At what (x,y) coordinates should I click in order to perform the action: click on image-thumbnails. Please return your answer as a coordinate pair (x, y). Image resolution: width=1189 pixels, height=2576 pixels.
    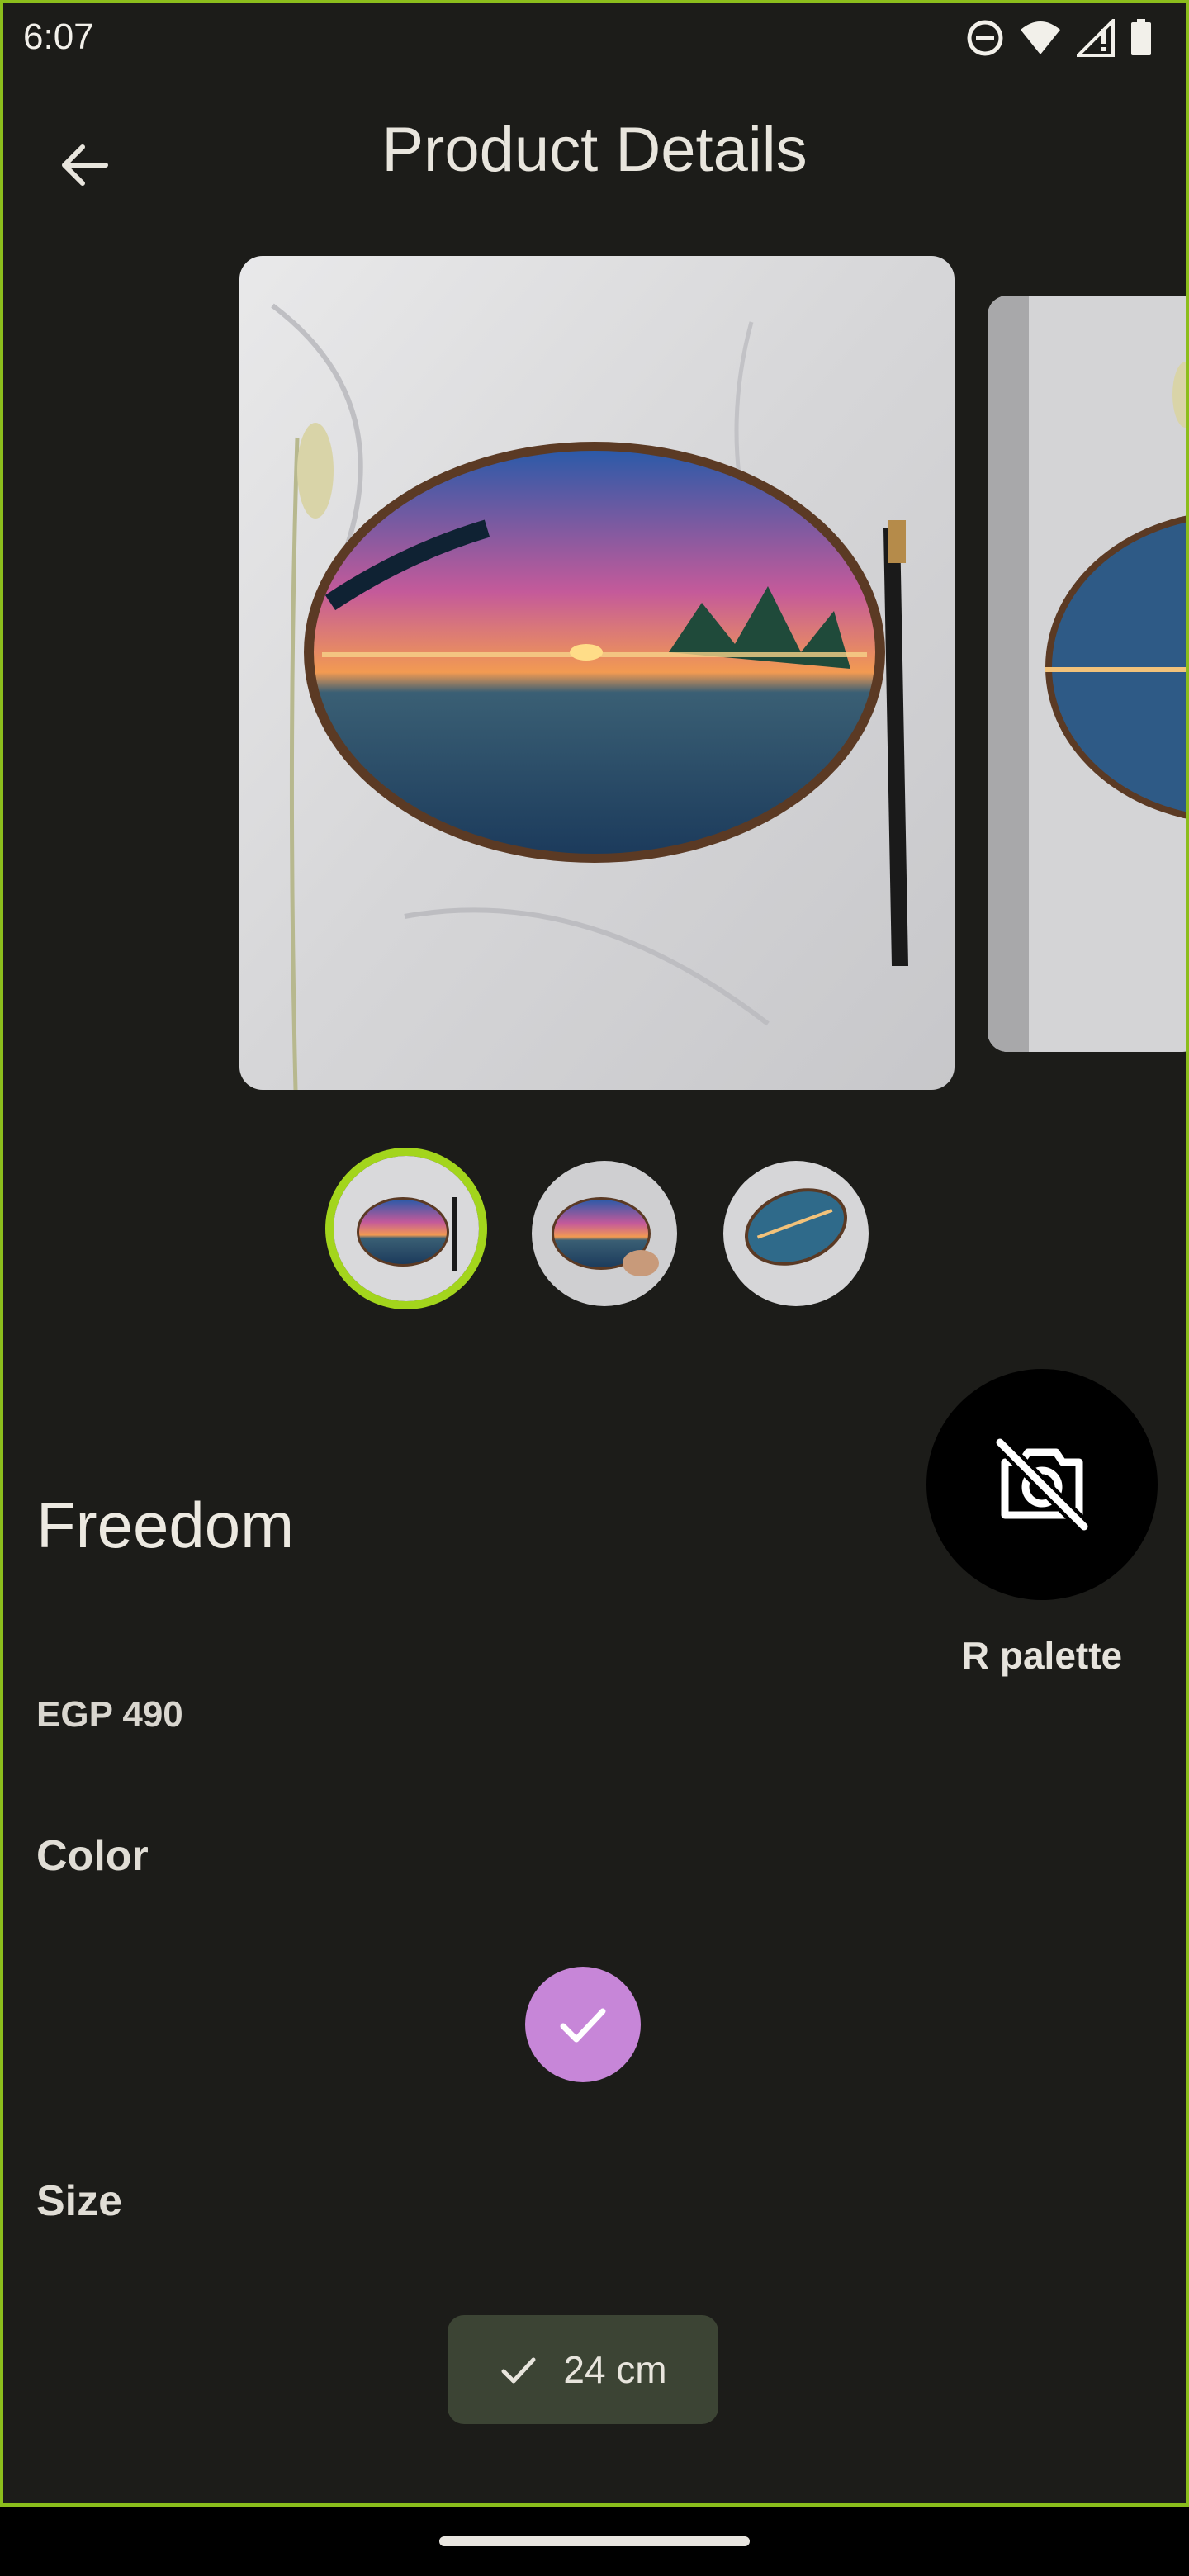
    Looking at the image, I should click on (594, 1233).